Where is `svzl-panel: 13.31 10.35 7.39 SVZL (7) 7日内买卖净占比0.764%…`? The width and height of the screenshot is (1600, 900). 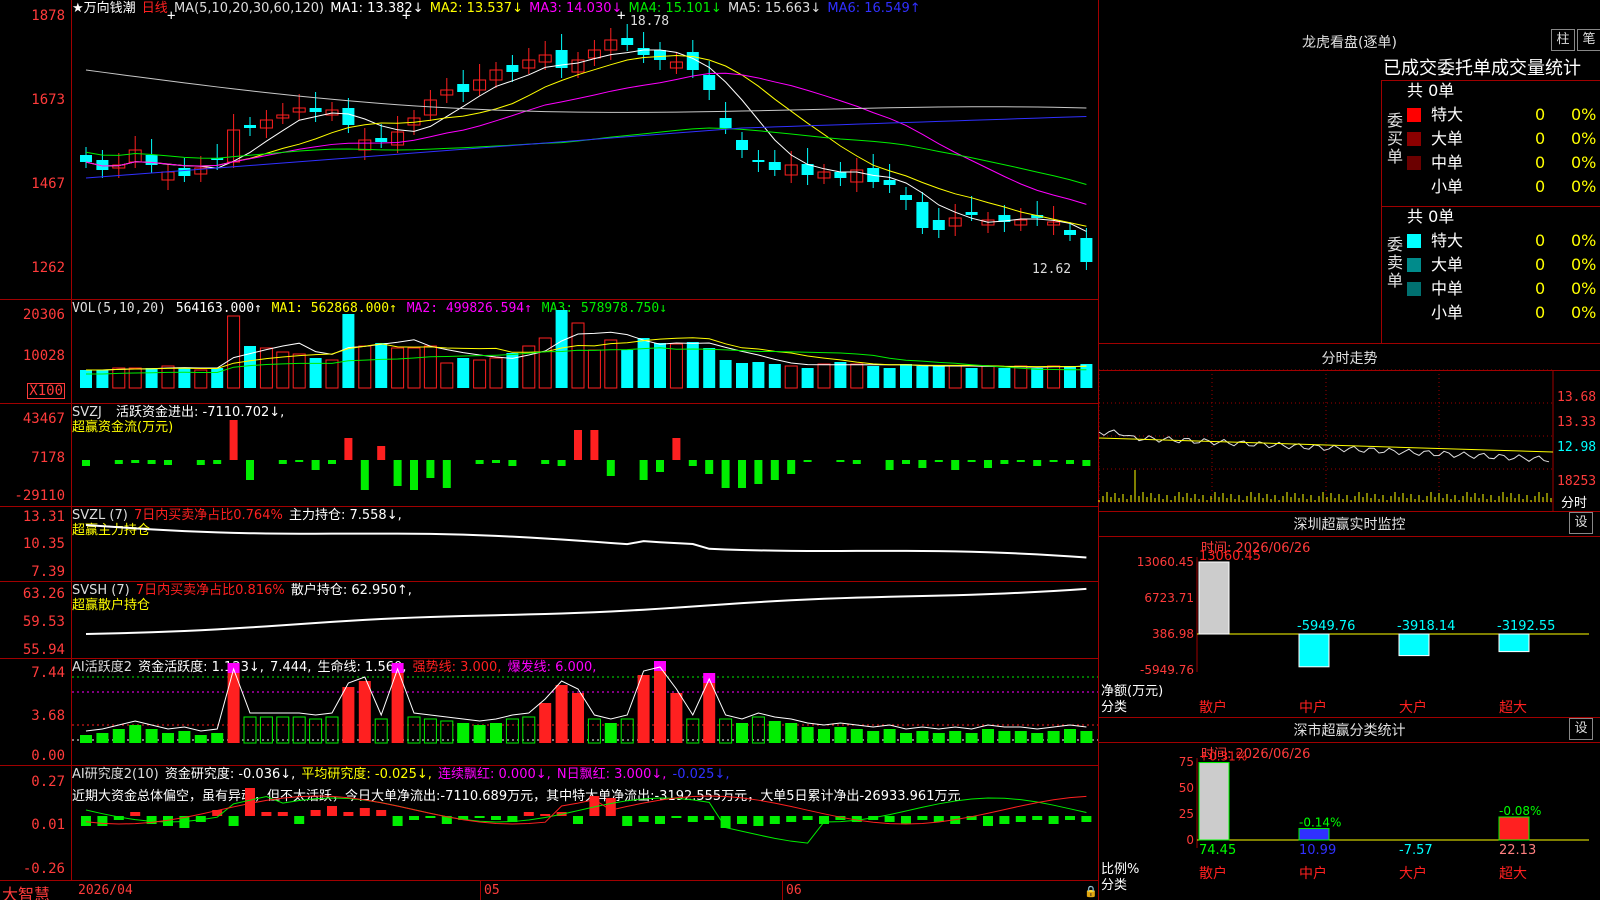 svzl-panel: 13.31 10.35 7.39 SVZL (7) 7日内买卖净占比0.764%… is located at coordinates (549, 544).